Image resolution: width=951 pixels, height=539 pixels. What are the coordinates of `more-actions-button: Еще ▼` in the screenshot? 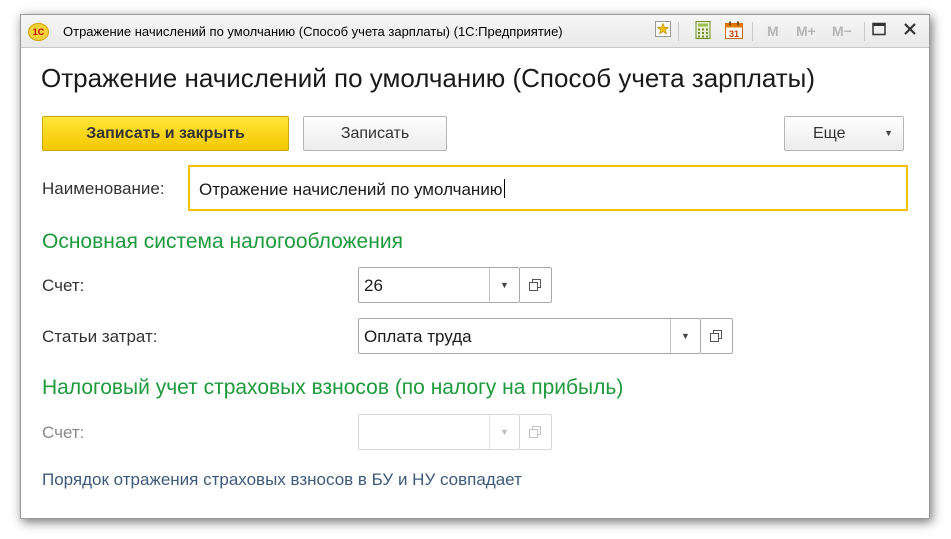 It's located at (844, 133).